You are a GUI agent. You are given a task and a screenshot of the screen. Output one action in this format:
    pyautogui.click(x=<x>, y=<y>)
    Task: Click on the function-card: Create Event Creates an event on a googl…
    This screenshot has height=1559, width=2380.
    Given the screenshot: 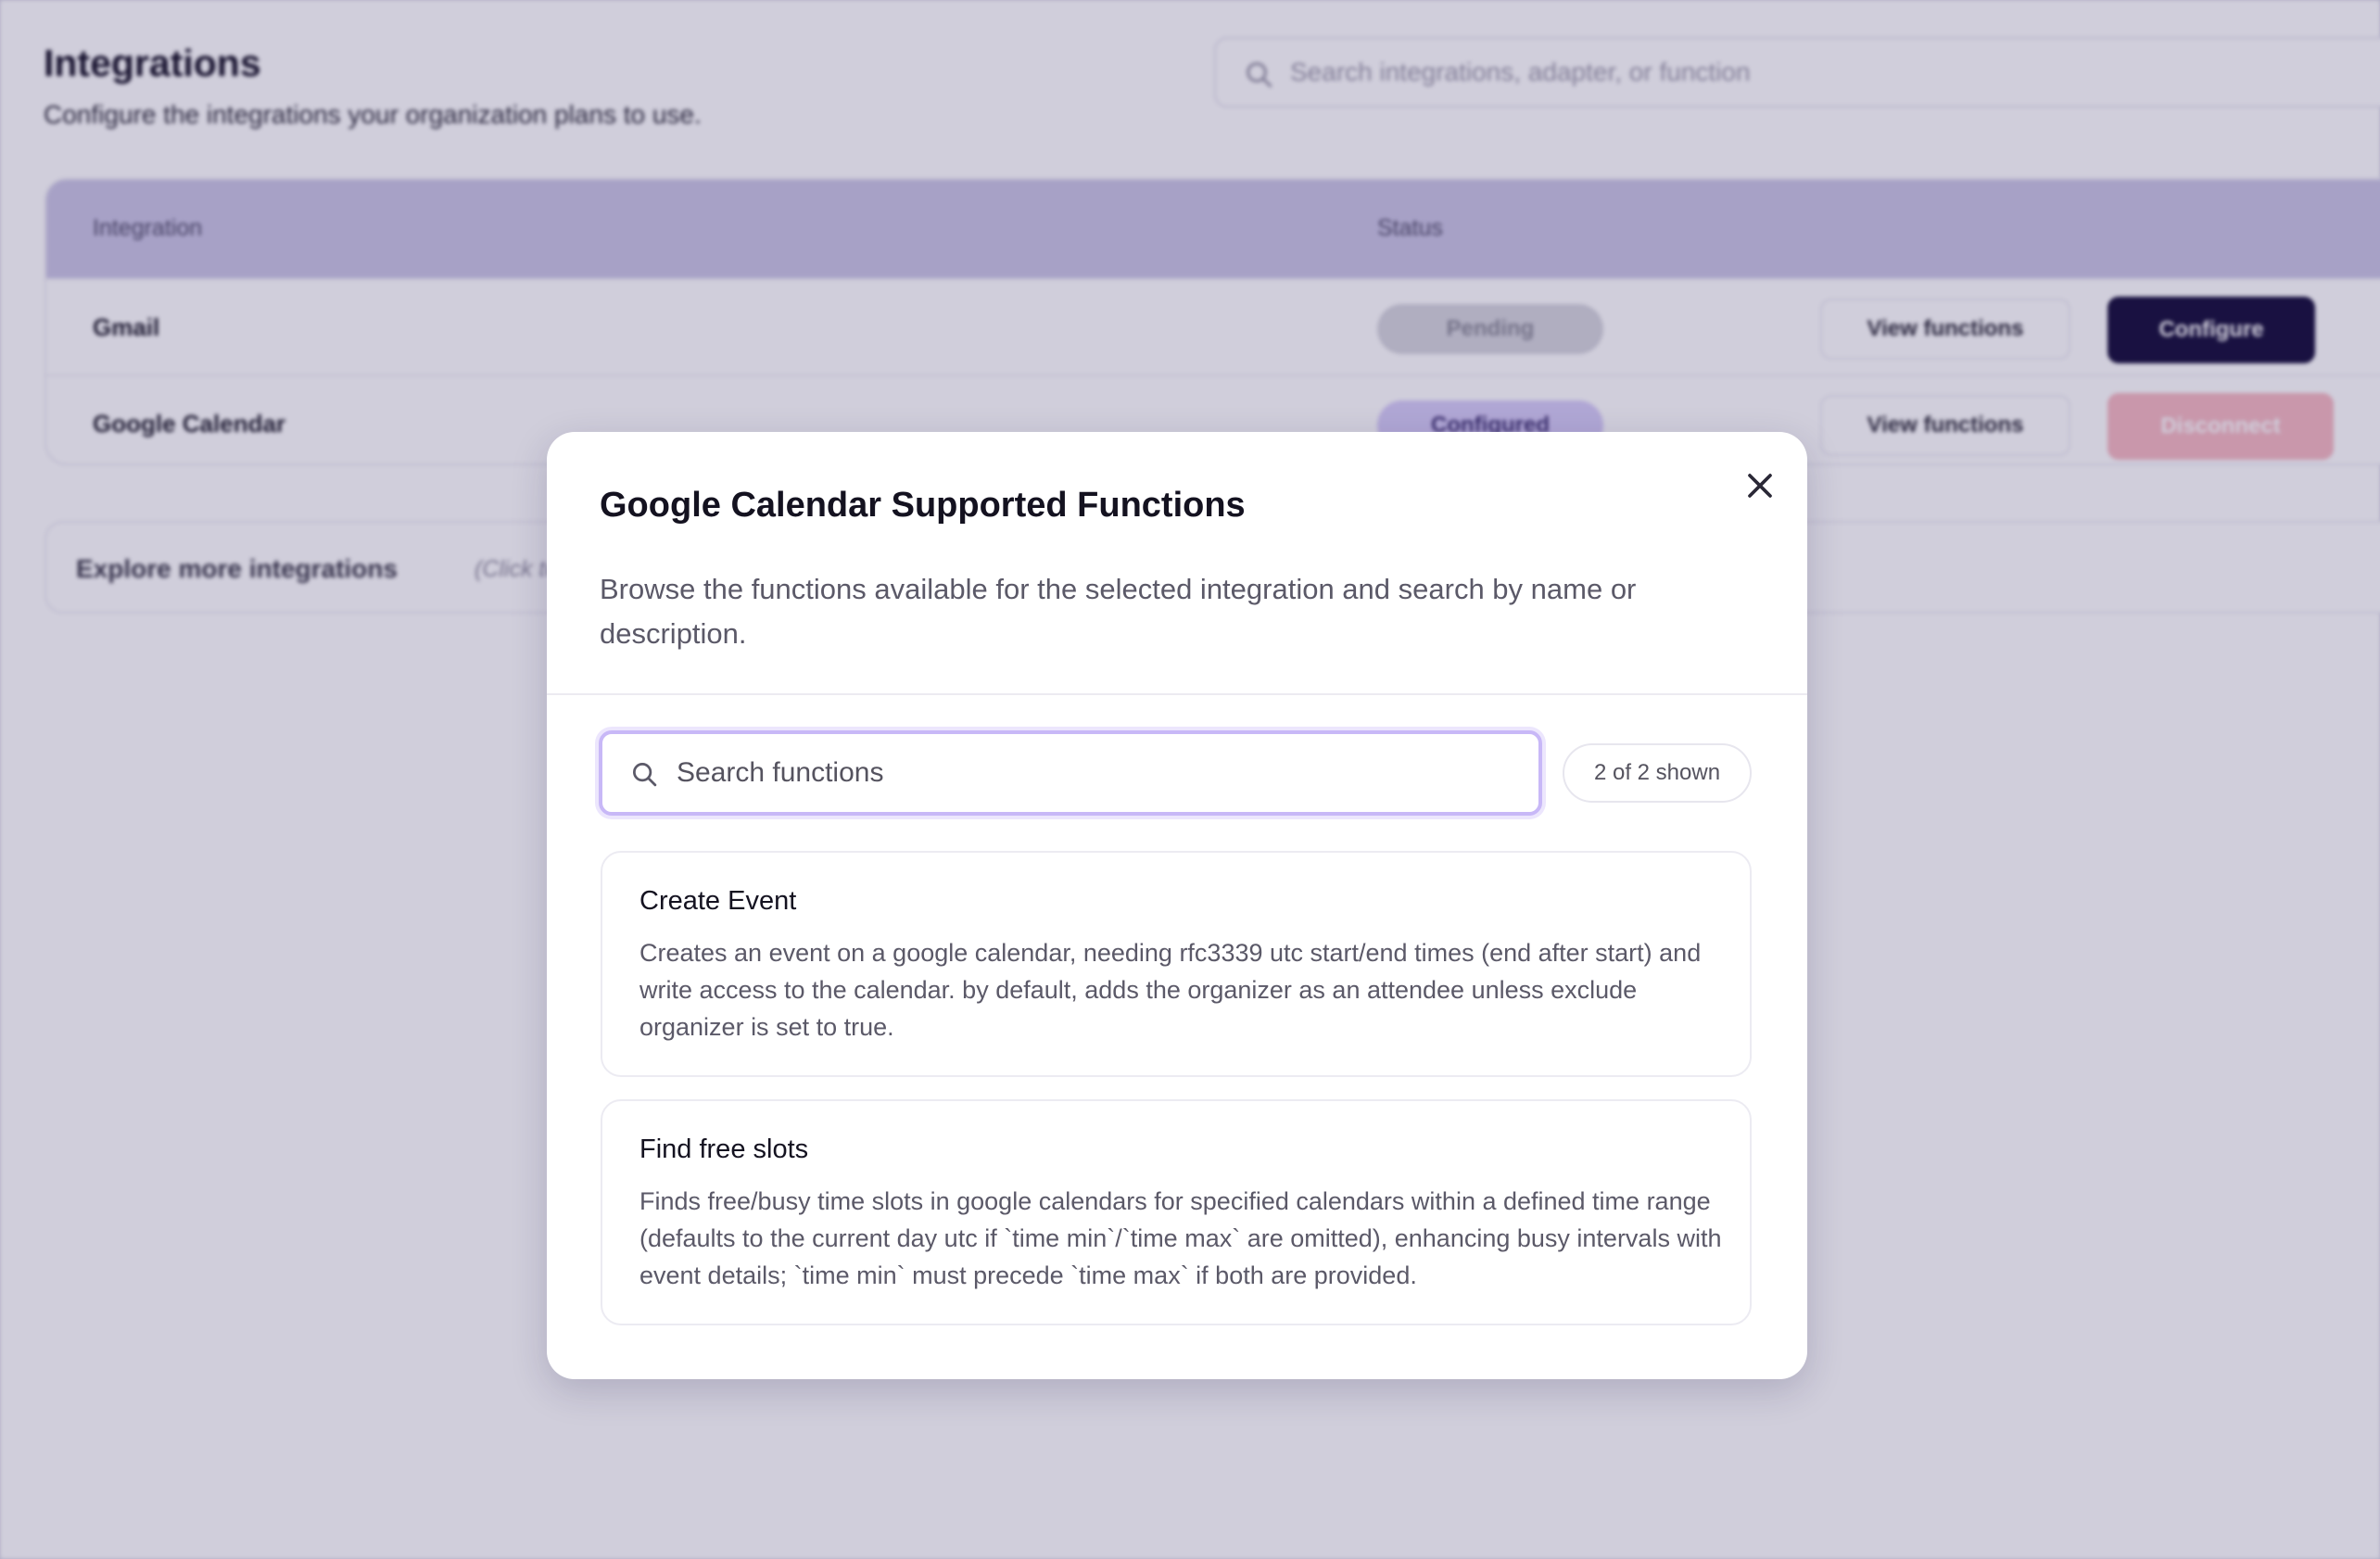 What is the action you would take?
    pyautogui.click(x=1176, y=964)
    